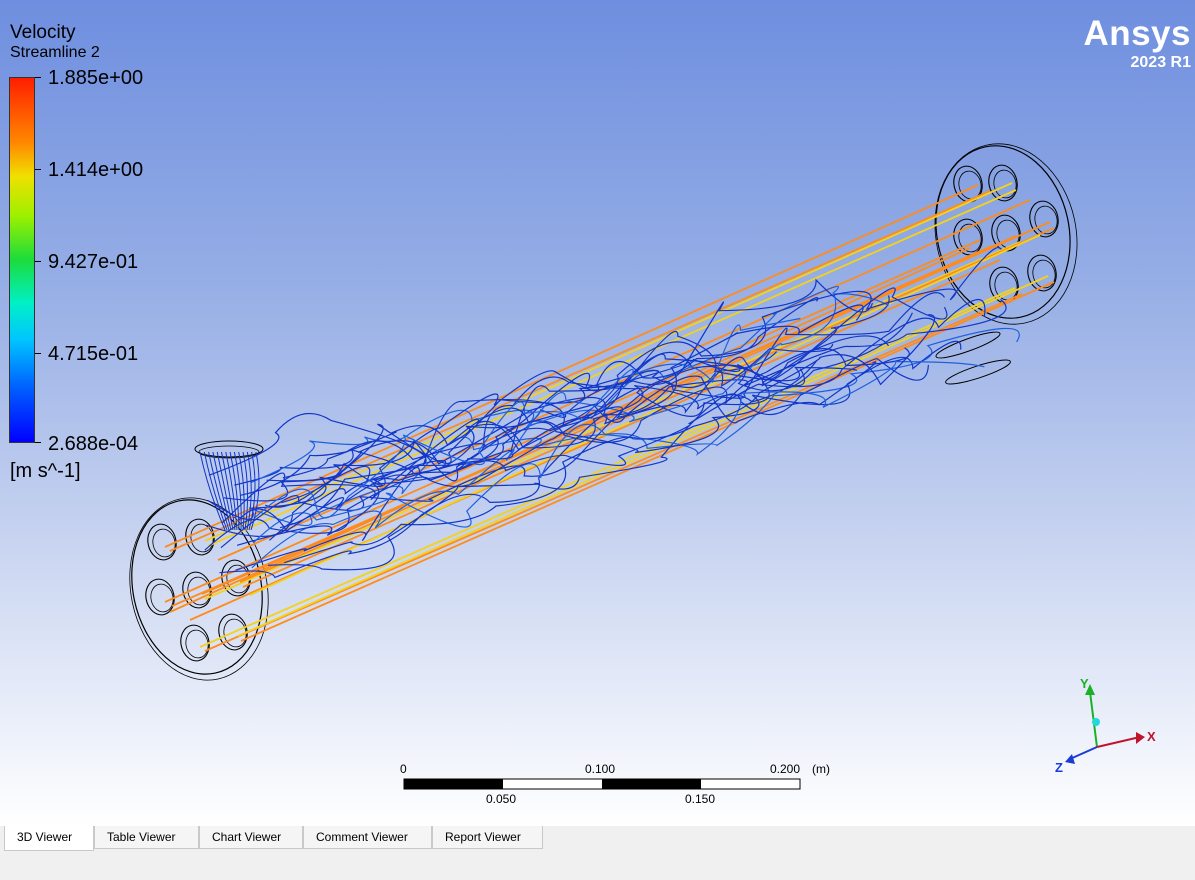 The width and height of the screenshot is (1195, 880). Describe the element at coordinates (1083, 753) in the screenshot. I see `z-axis-line` at that location.